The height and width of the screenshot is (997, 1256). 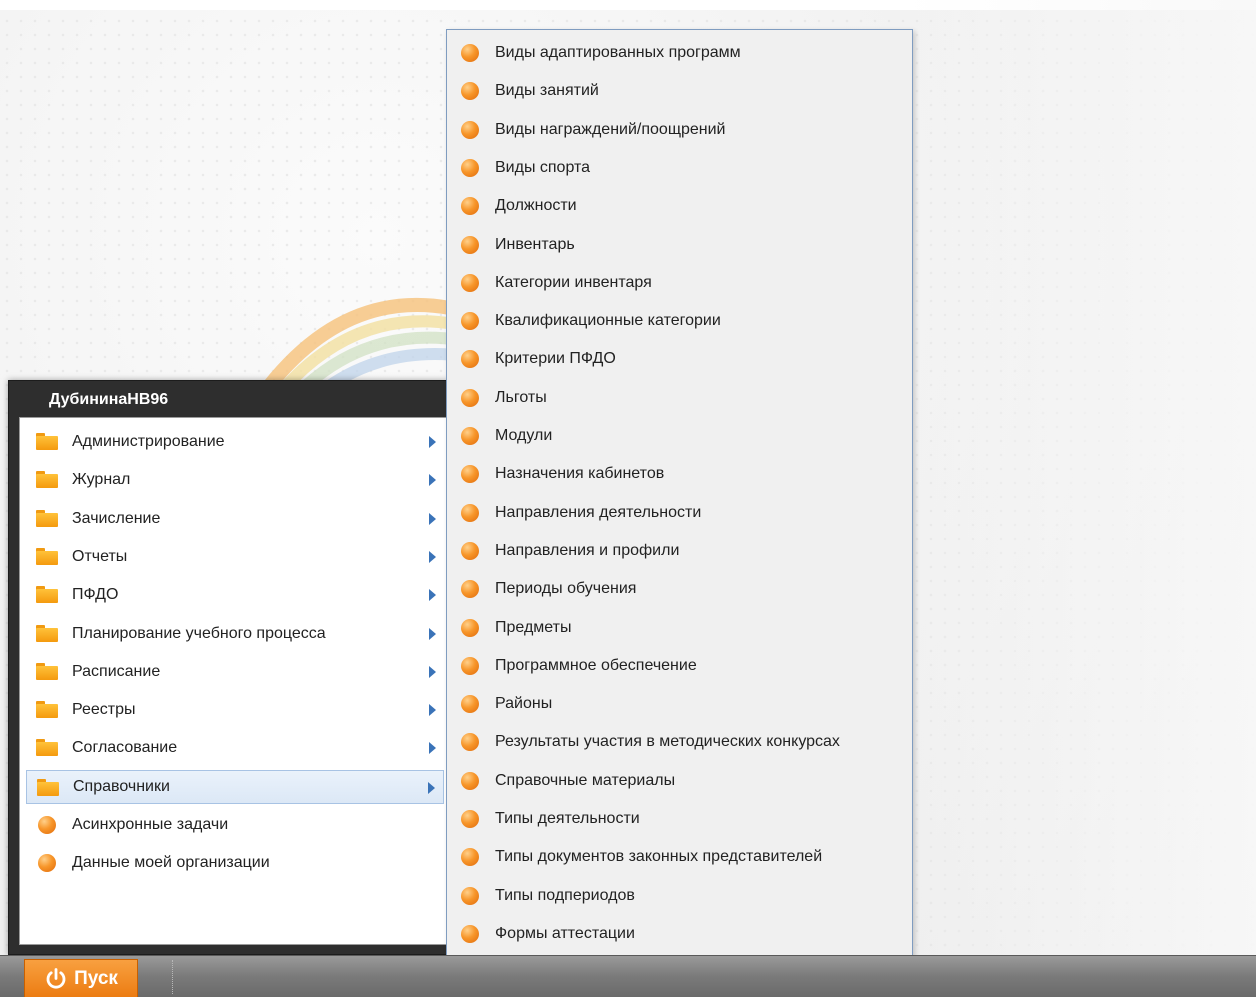 I want to click on start-menu-item-label: Согласование, so click(x=125, y=748).